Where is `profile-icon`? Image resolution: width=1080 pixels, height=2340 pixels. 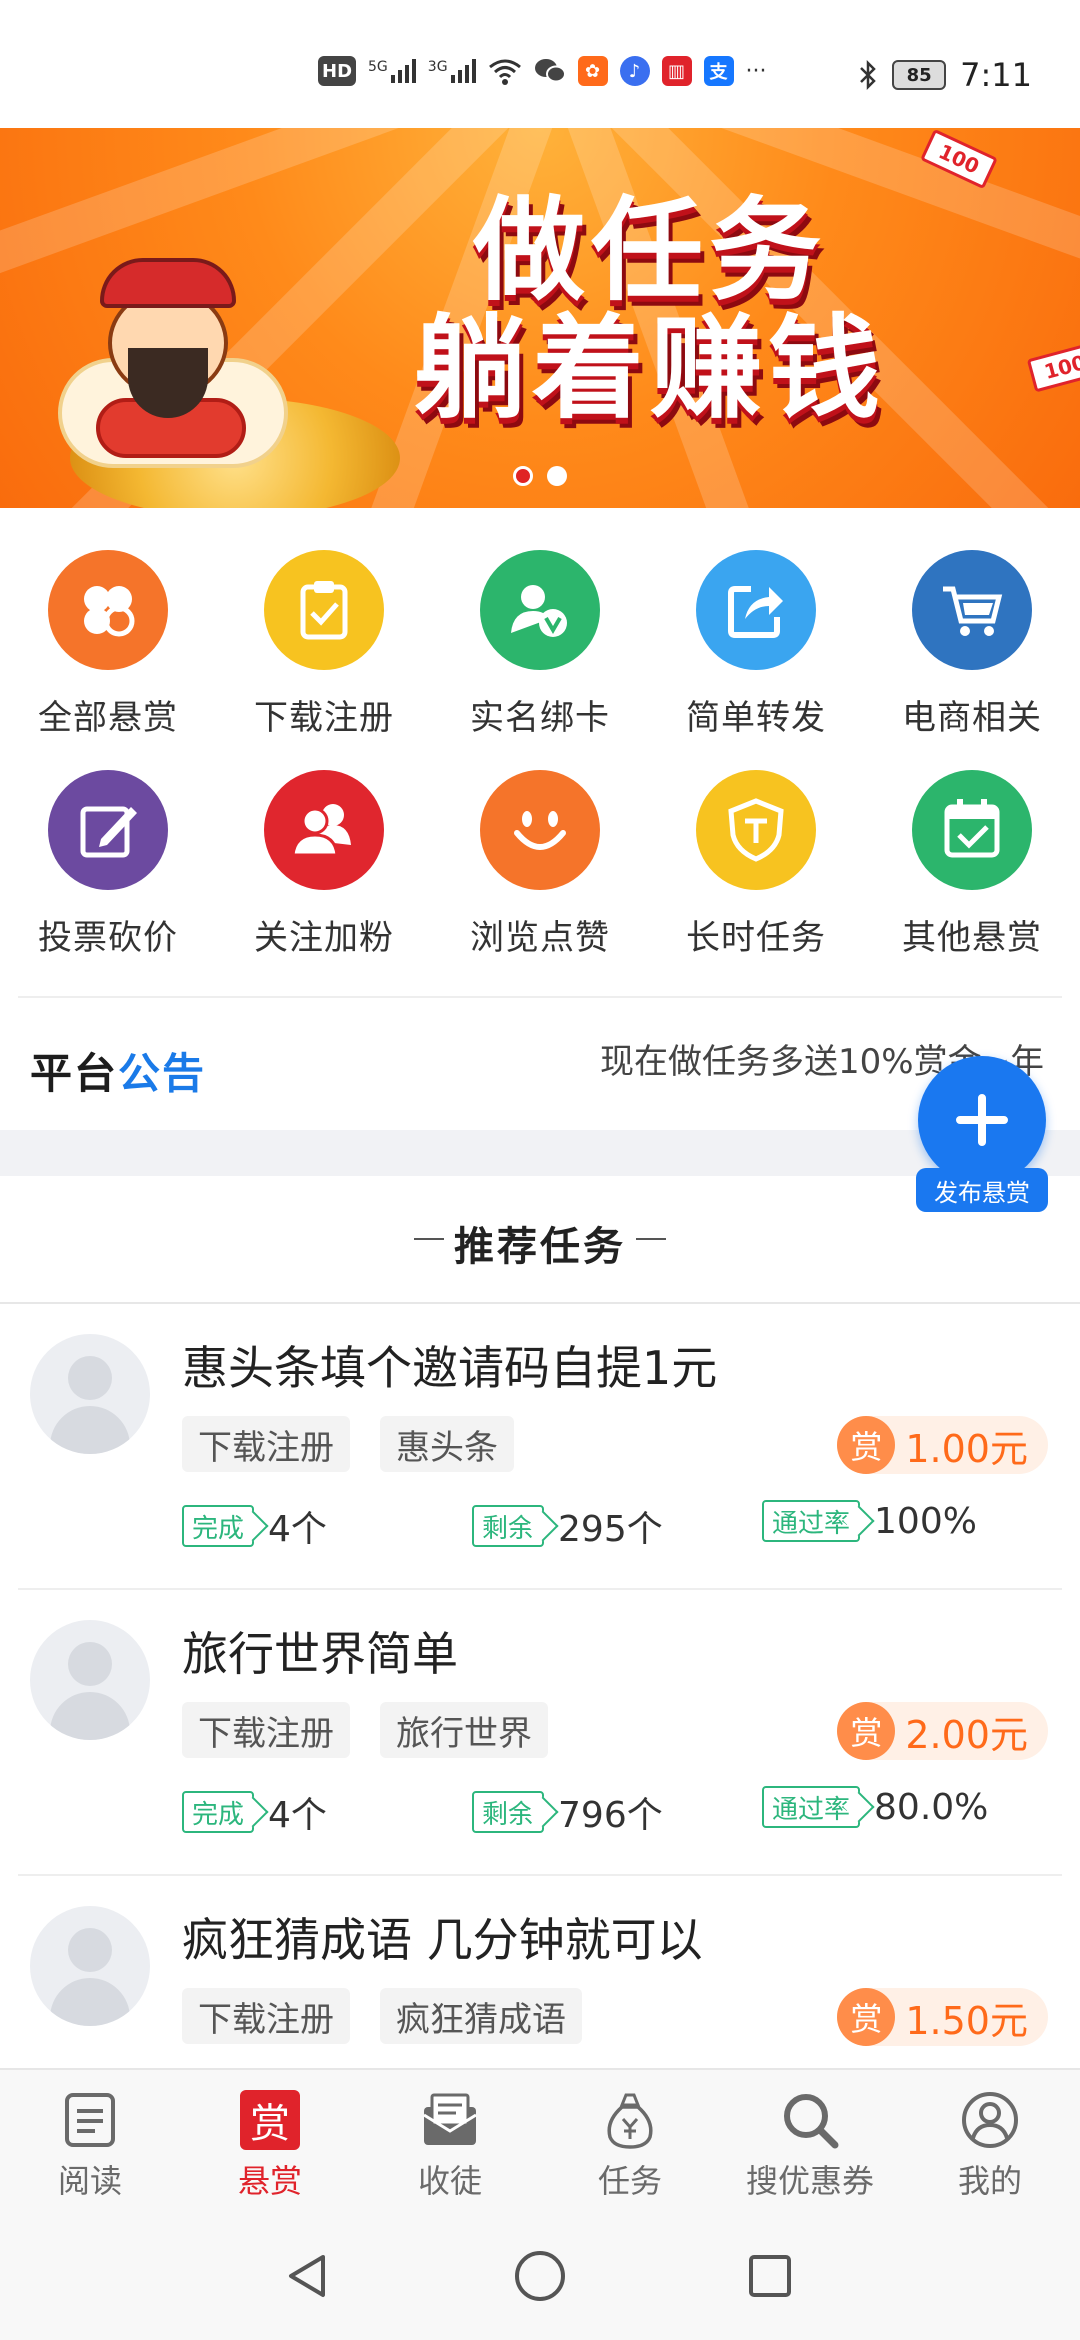 profile-icon is located at coordinates (990, 2120).